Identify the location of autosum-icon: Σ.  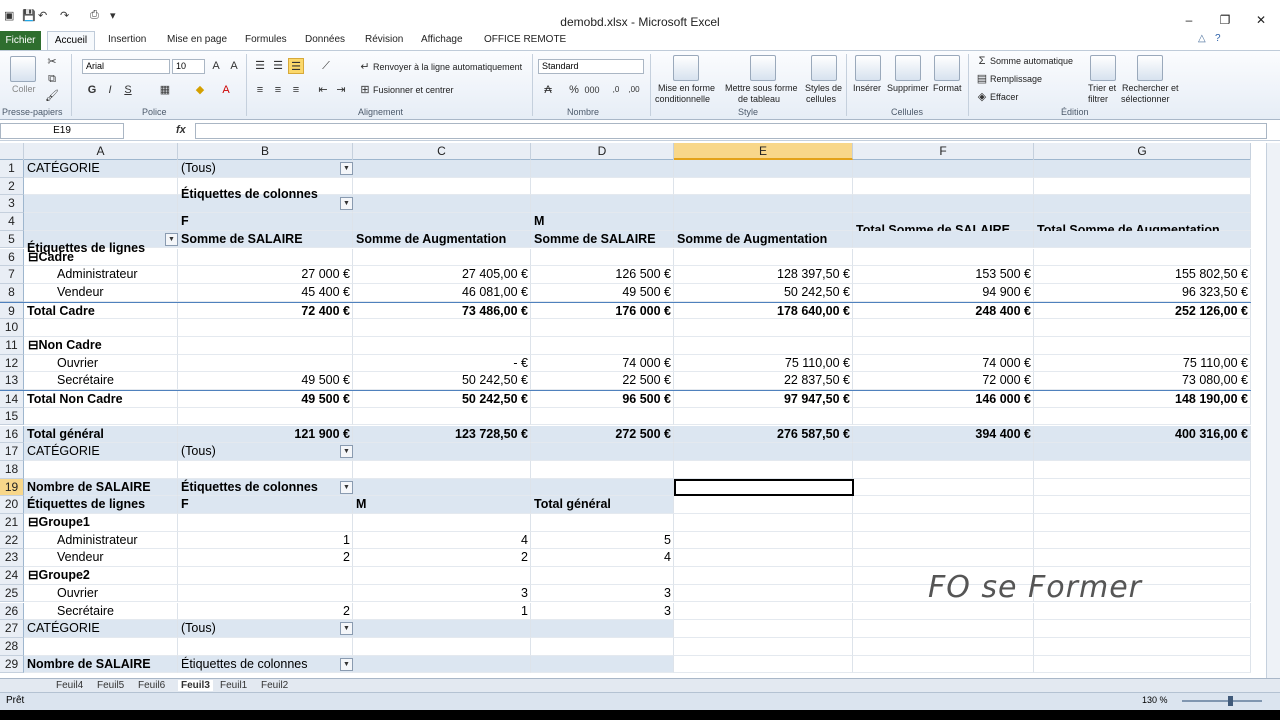
(982, 61).